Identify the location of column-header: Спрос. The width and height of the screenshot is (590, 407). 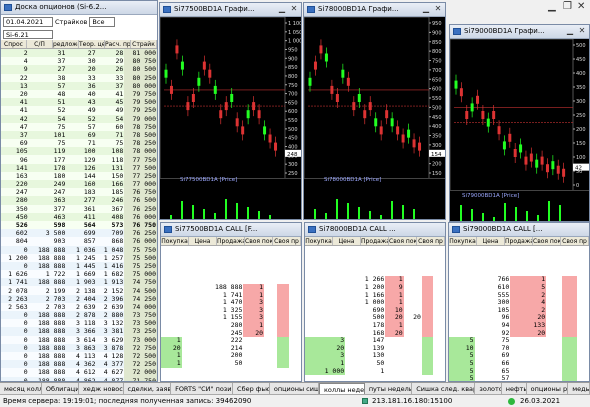
(14, 44).